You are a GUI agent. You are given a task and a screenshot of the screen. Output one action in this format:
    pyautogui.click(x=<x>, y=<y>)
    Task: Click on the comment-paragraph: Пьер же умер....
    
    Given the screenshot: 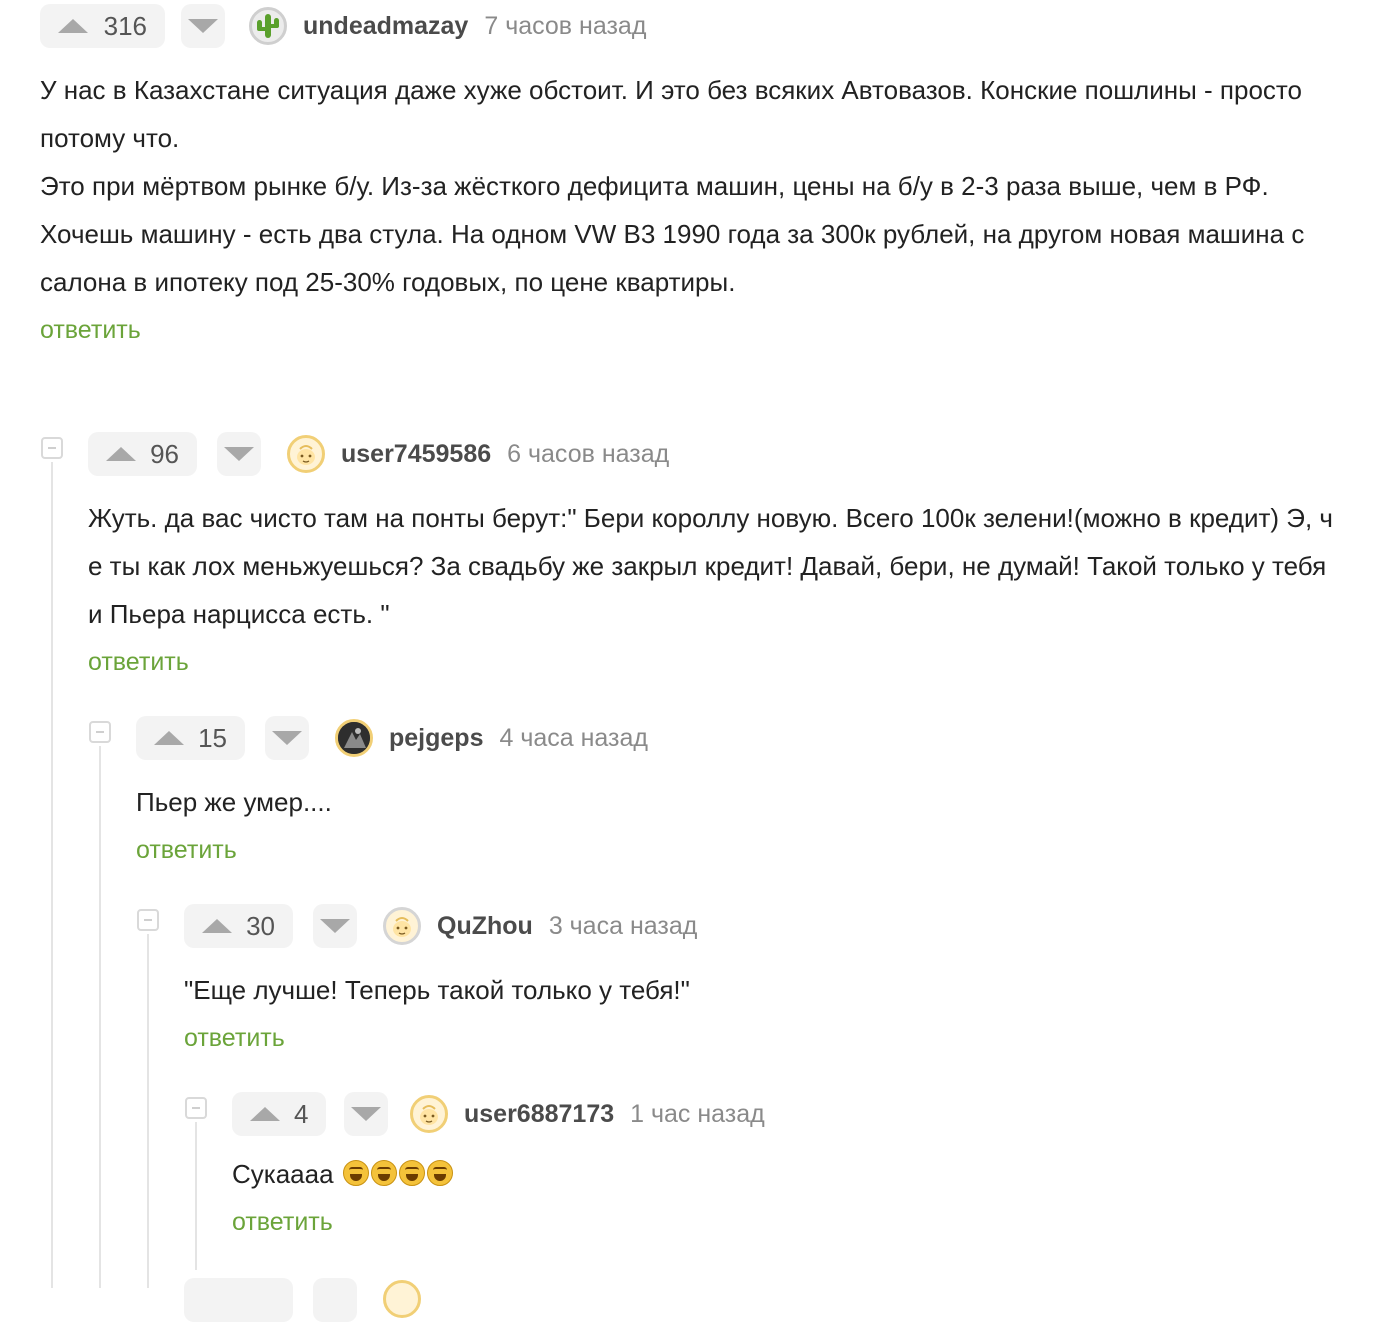 What is the action you would take?
    pyautogui.click(x=234, y=802)
    